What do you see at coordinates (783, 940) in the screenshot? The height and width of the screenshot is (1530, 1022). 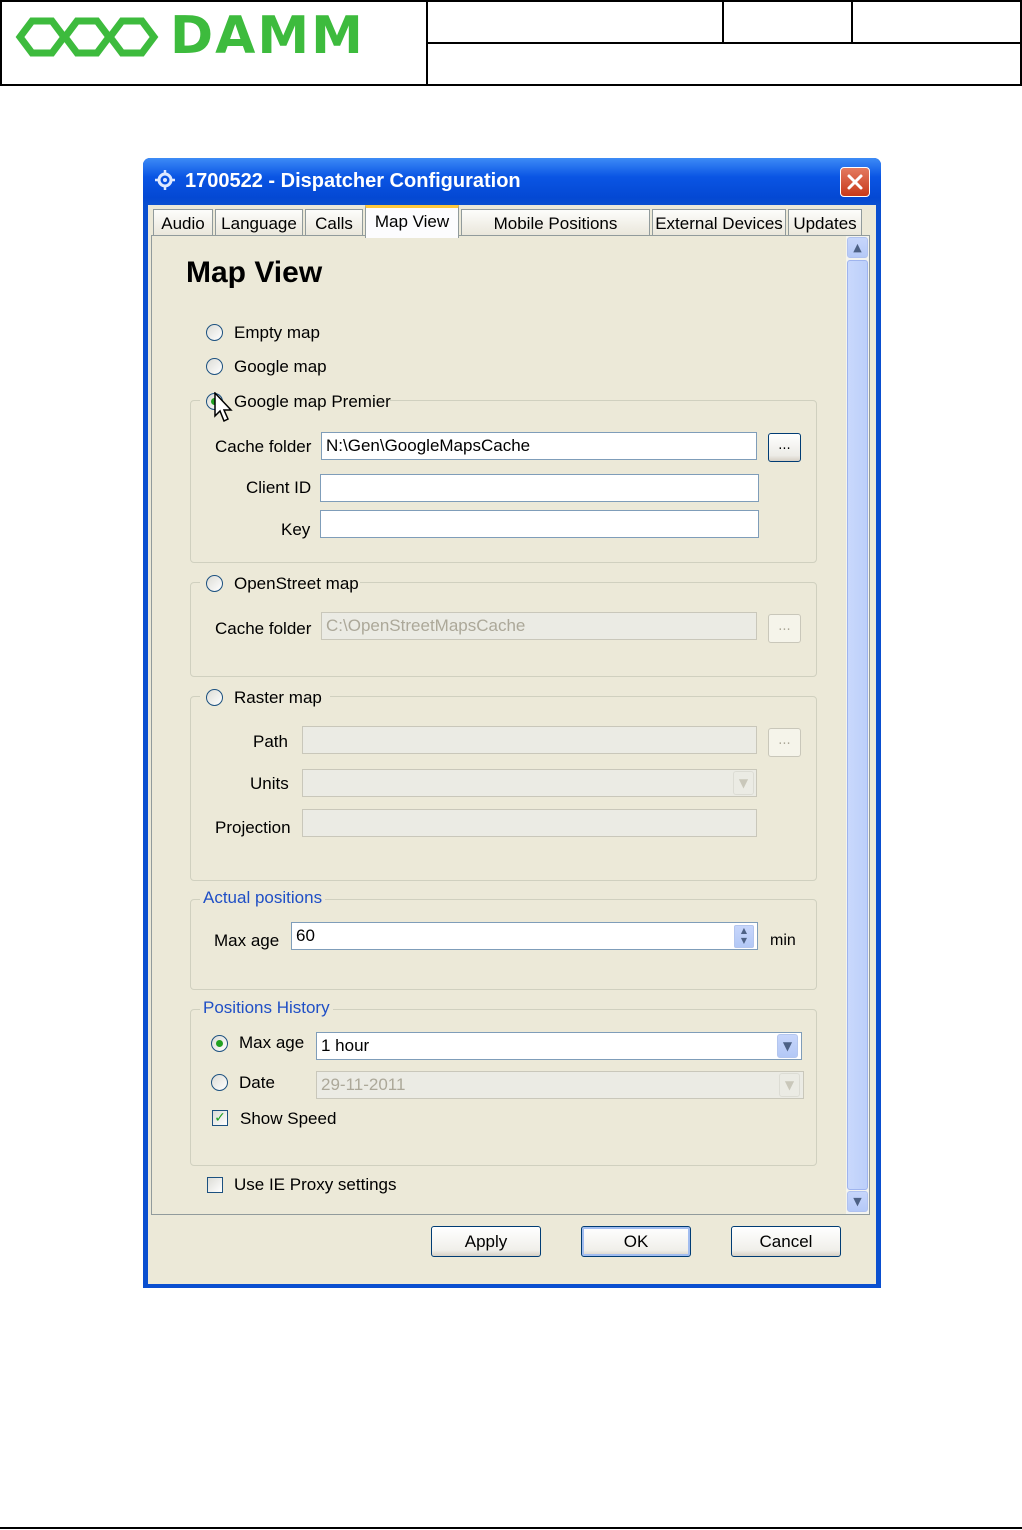 I see `actual-max-age-unit: min` at bounding box center [783, 940].